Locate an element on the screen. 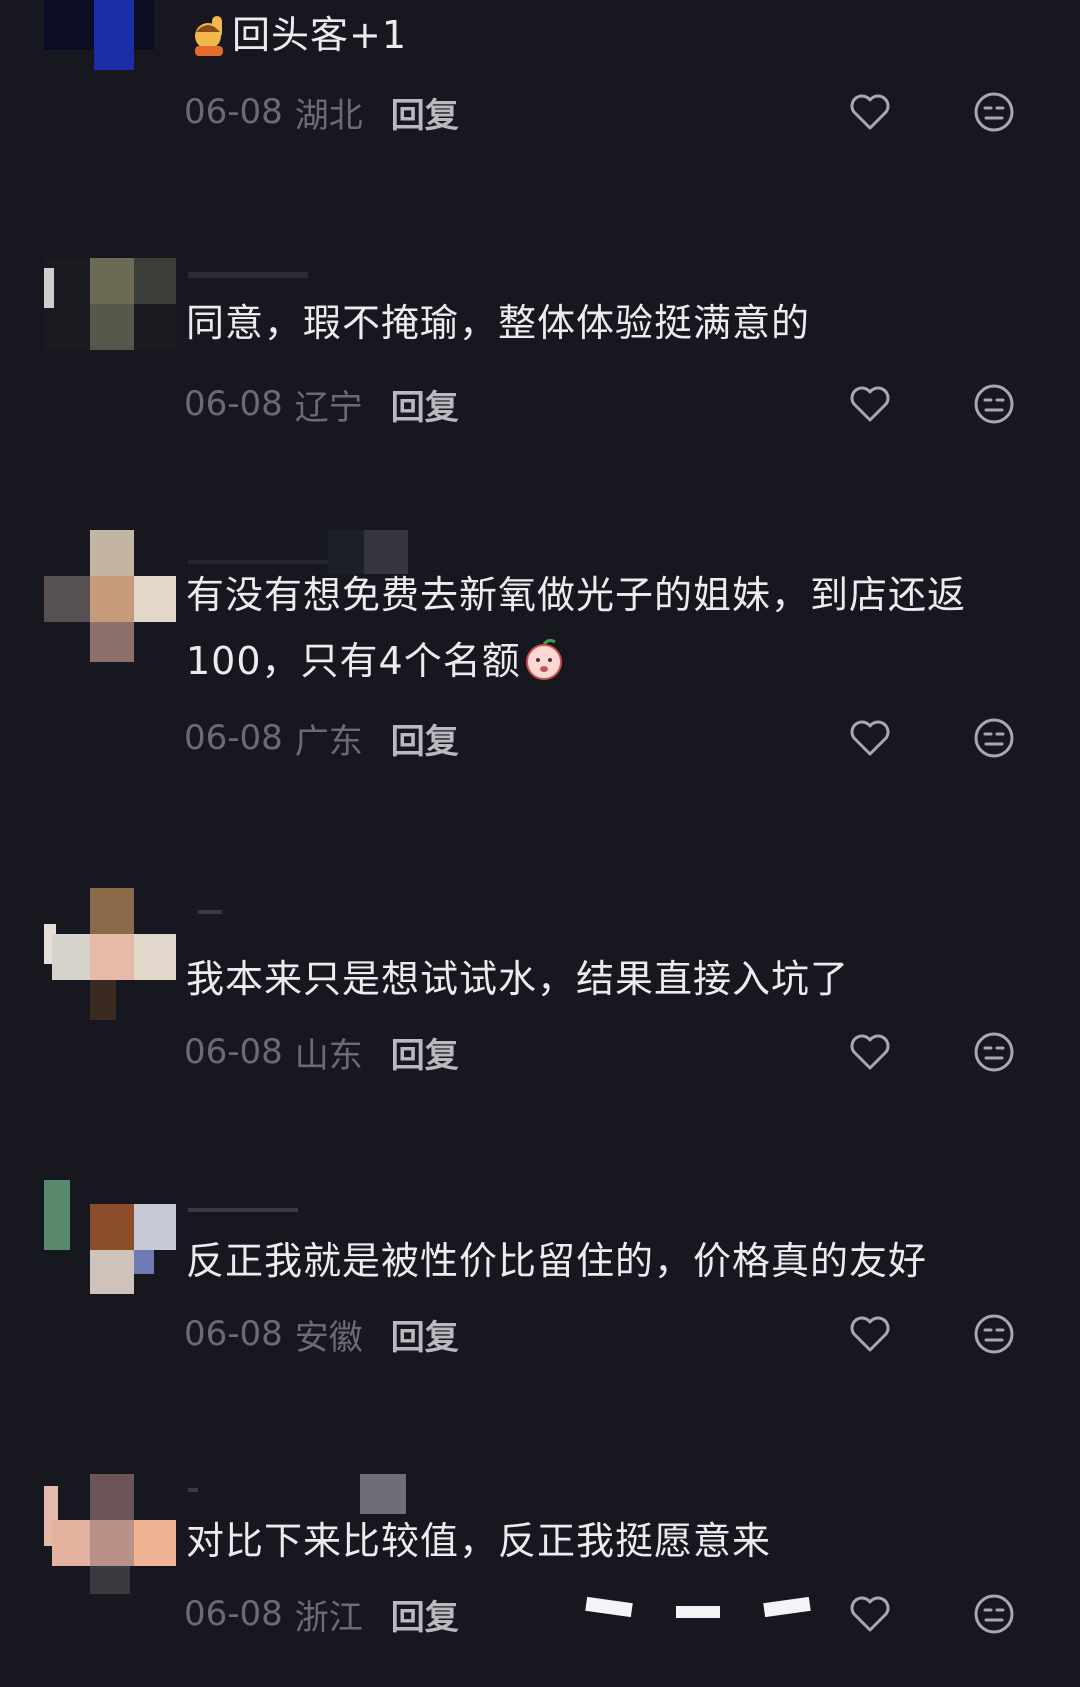 This screenshot has width=1080, height=1687. comment-meta: 06-08 湖北 回复 is located at coordinates (321, 112).